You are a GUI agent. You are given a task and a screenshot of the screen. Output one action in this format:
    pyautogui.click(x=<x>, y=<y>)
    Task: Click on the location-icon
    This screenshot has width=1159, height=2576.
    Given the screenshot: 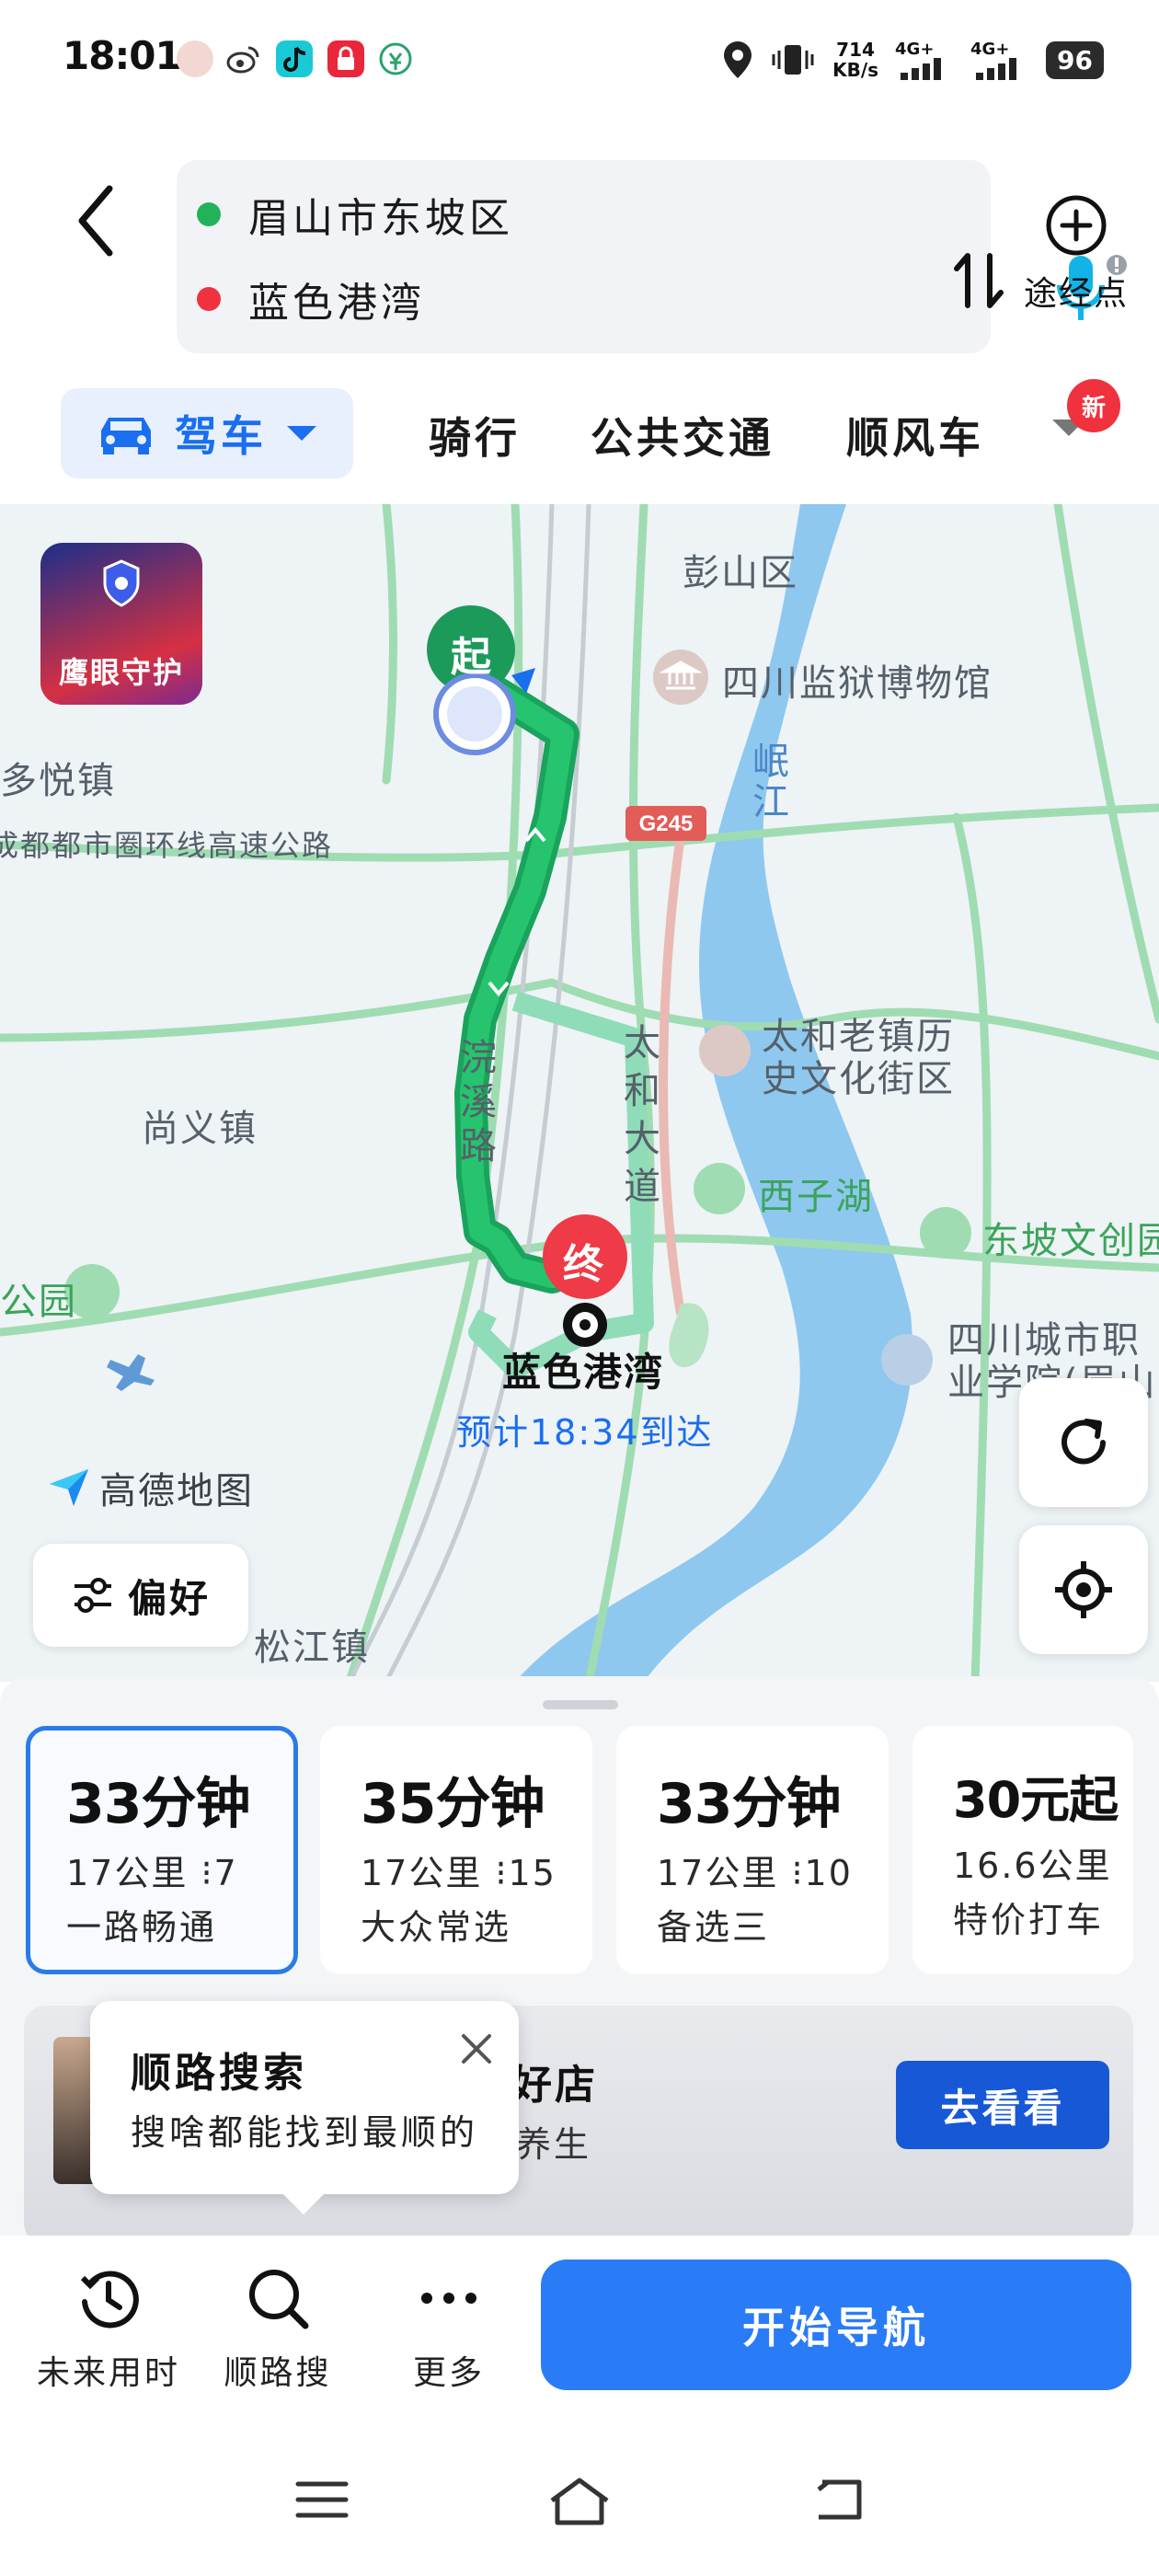 What is the action you would take?
    pyautogui.click(x=738, y=59)
    